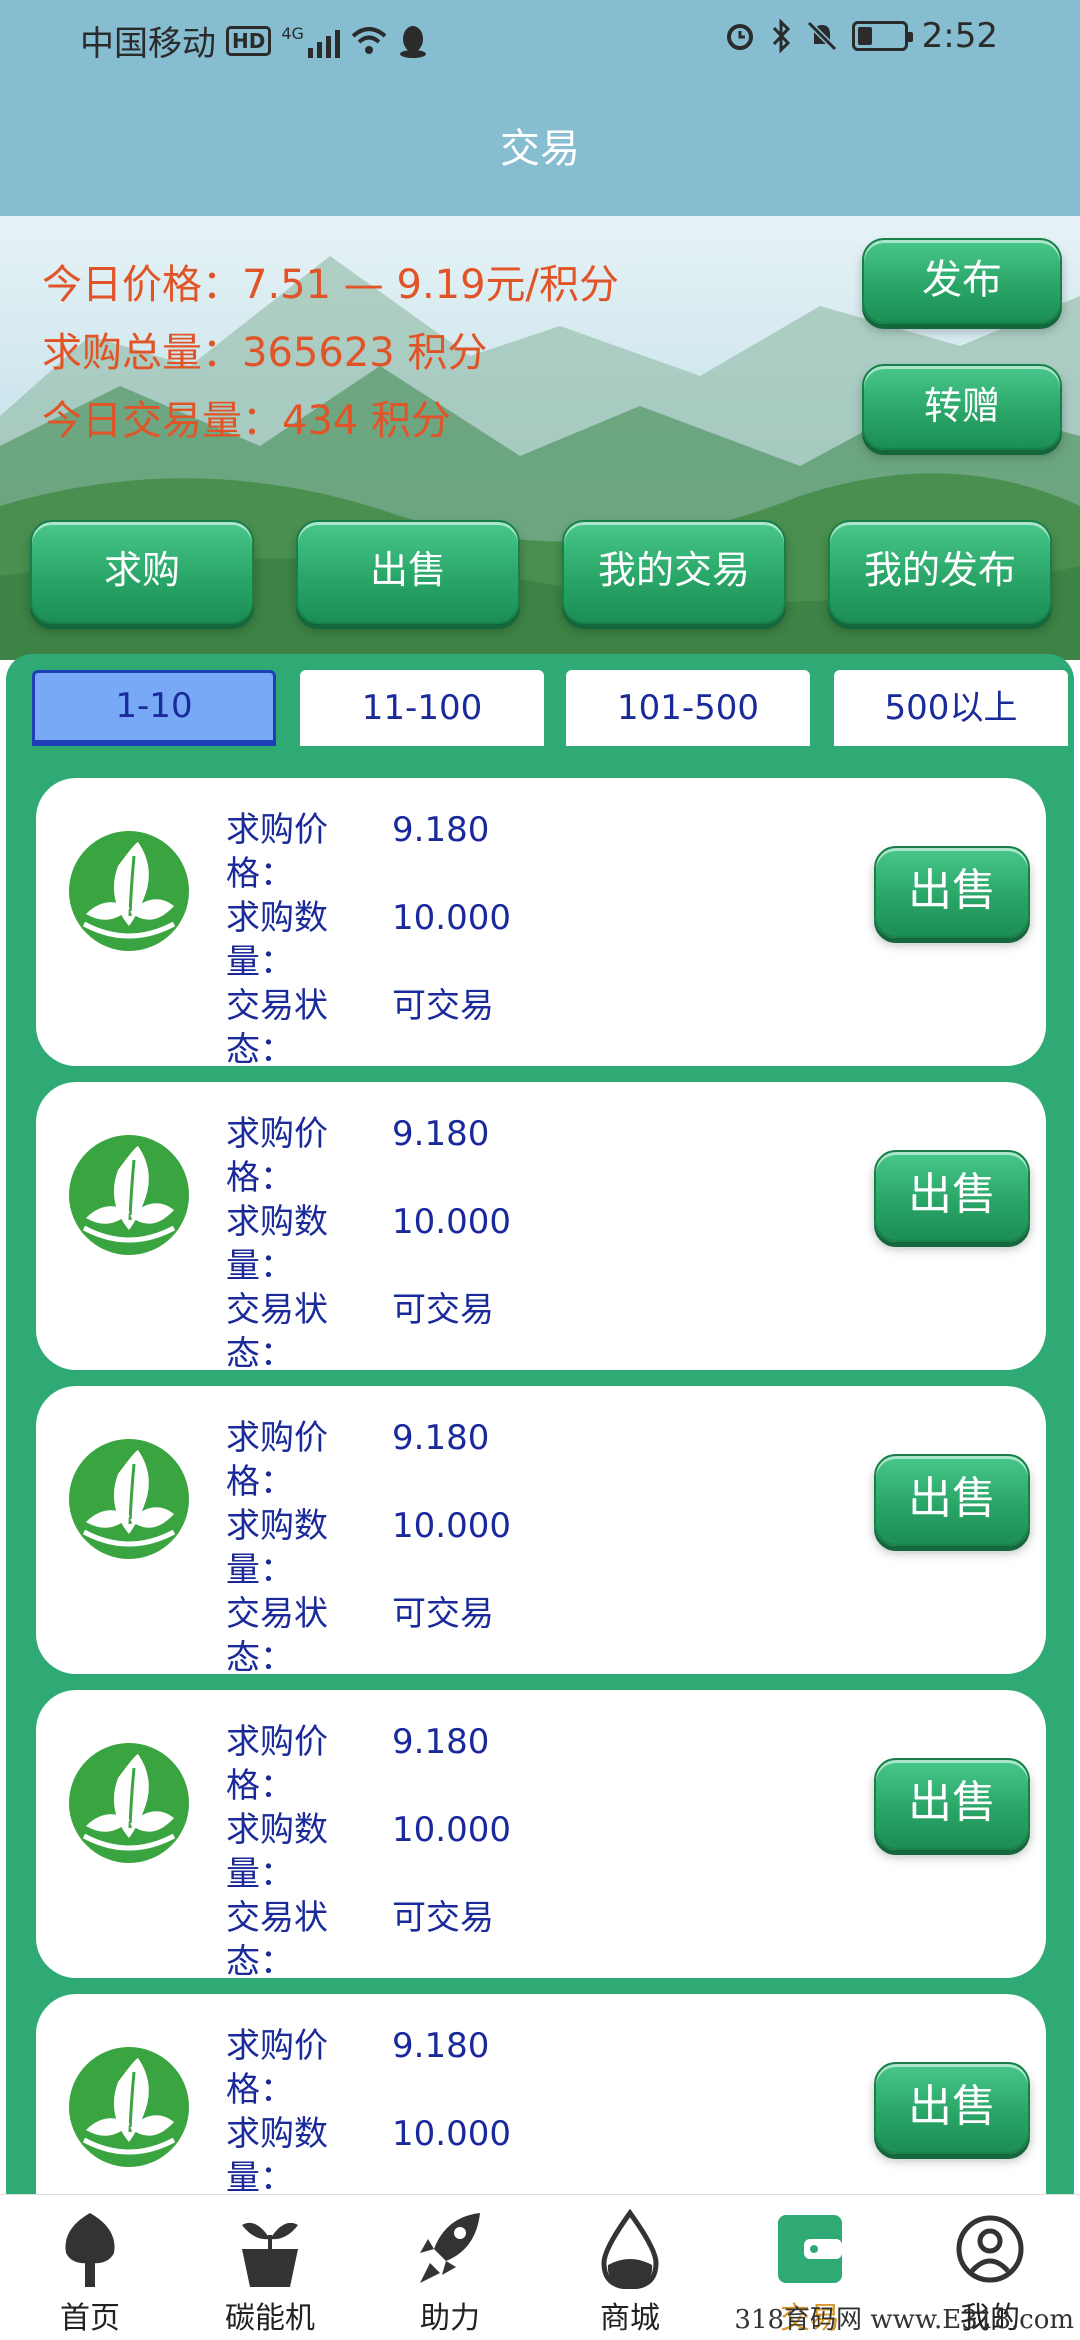  I want to click on bluetooth-icon, so click(781, 36).